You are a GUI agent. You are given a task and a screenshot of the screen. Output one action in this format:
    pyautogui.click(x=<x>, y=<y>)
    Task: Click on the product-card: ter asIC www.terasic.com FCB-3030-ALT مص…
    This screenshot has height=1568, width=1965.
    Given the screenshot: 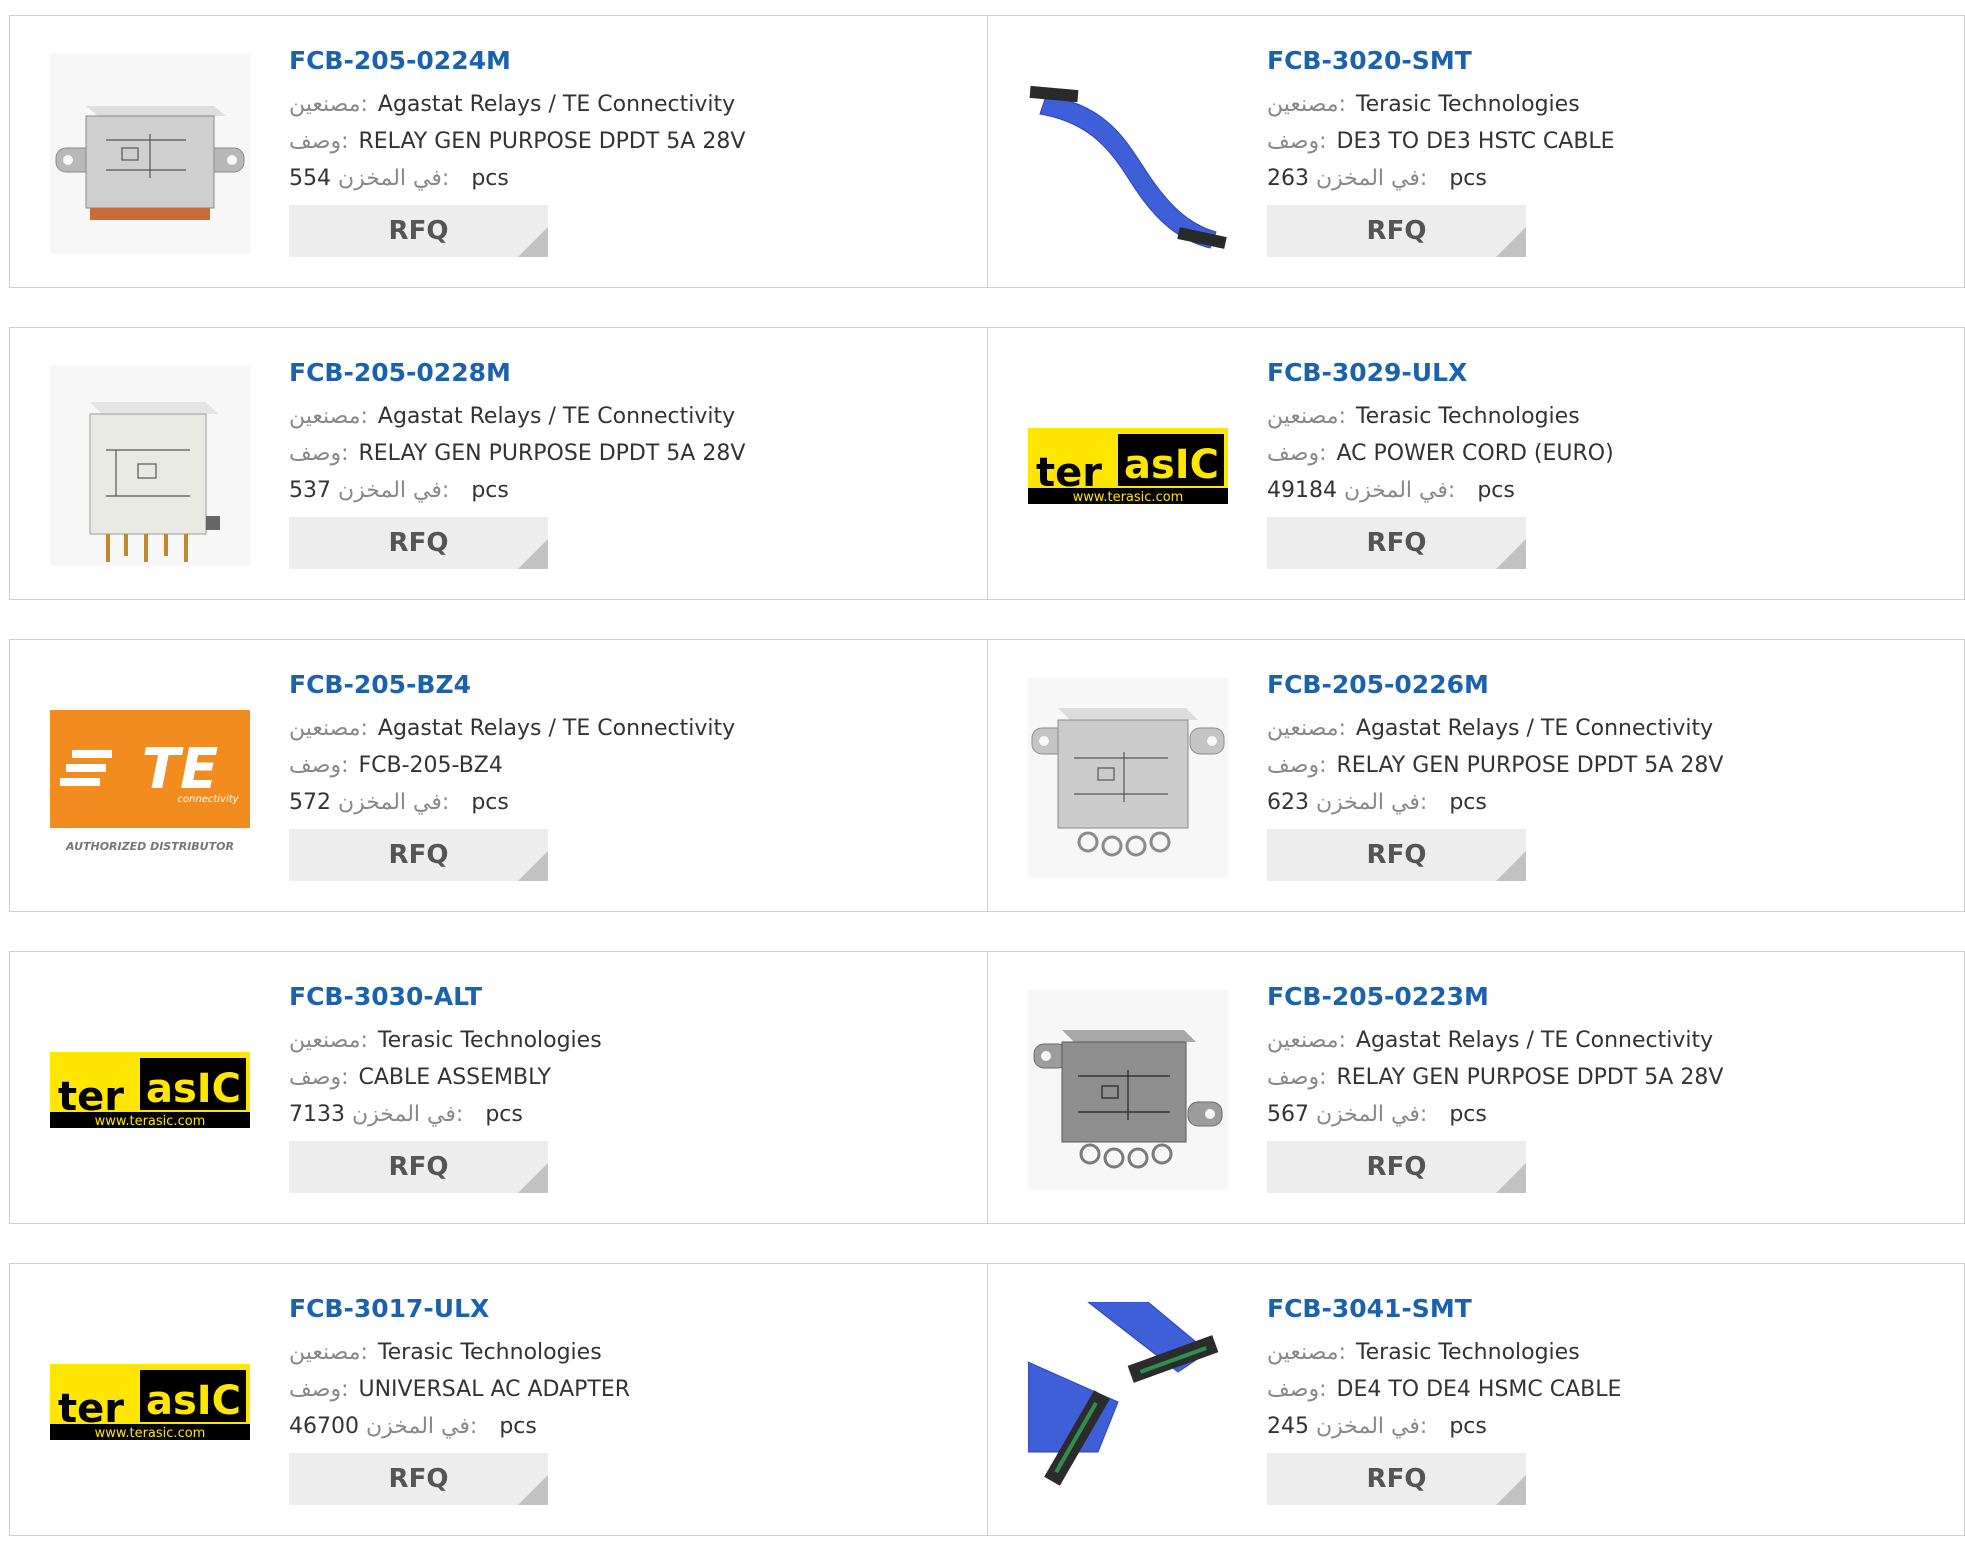 What is the action you would take?
    pyautogui.click(x=498, y=1087)
    